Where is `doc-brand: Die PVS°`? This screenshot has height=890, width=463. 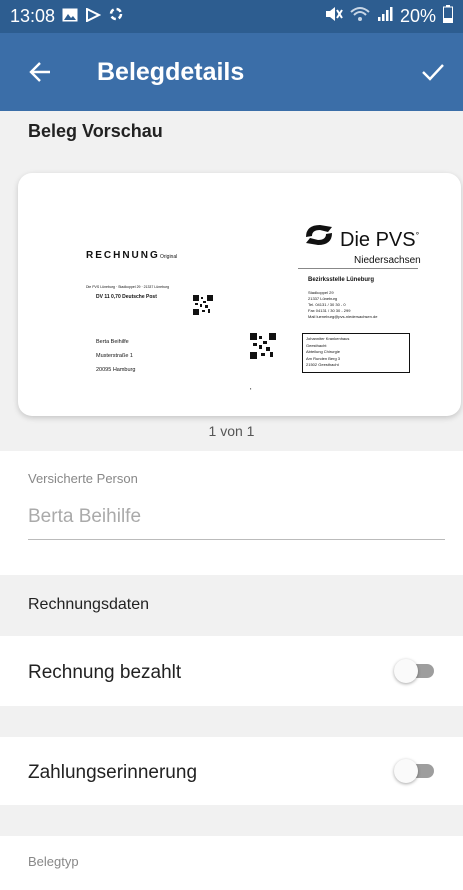 doc-brand: Die PVS° is located at coordinates (380, 240).